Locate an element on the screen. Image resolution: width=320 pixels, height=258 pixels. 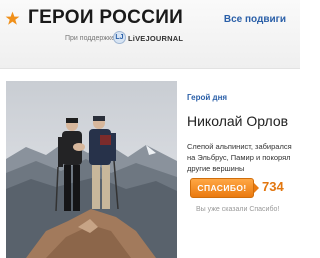
already-thanked-note: Вы уже сказали Спасибо! is located at coordinates (238, 209).